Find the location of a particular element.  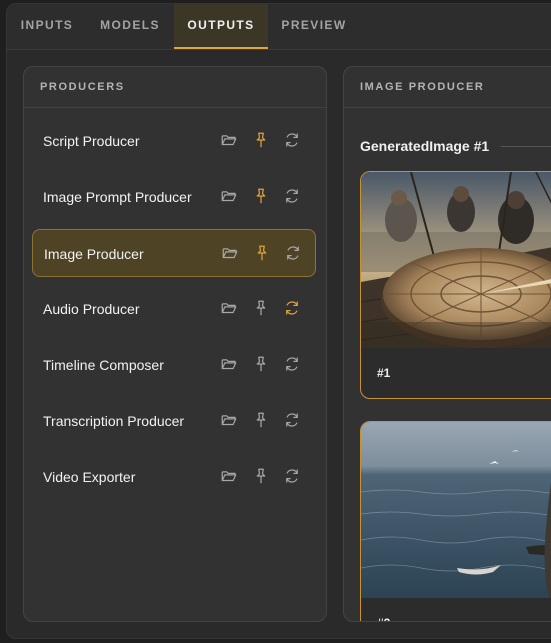

producer-item: Transcription Producer is located at coordinates (174, 421).